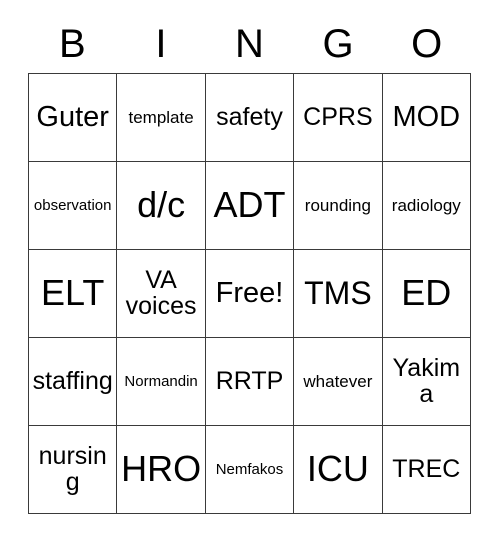 The width and height of the screenshot is (500, 544). Describe the element at coordinates (161, 44) in the screenshot. I see `header-letter-i: I` at that location.